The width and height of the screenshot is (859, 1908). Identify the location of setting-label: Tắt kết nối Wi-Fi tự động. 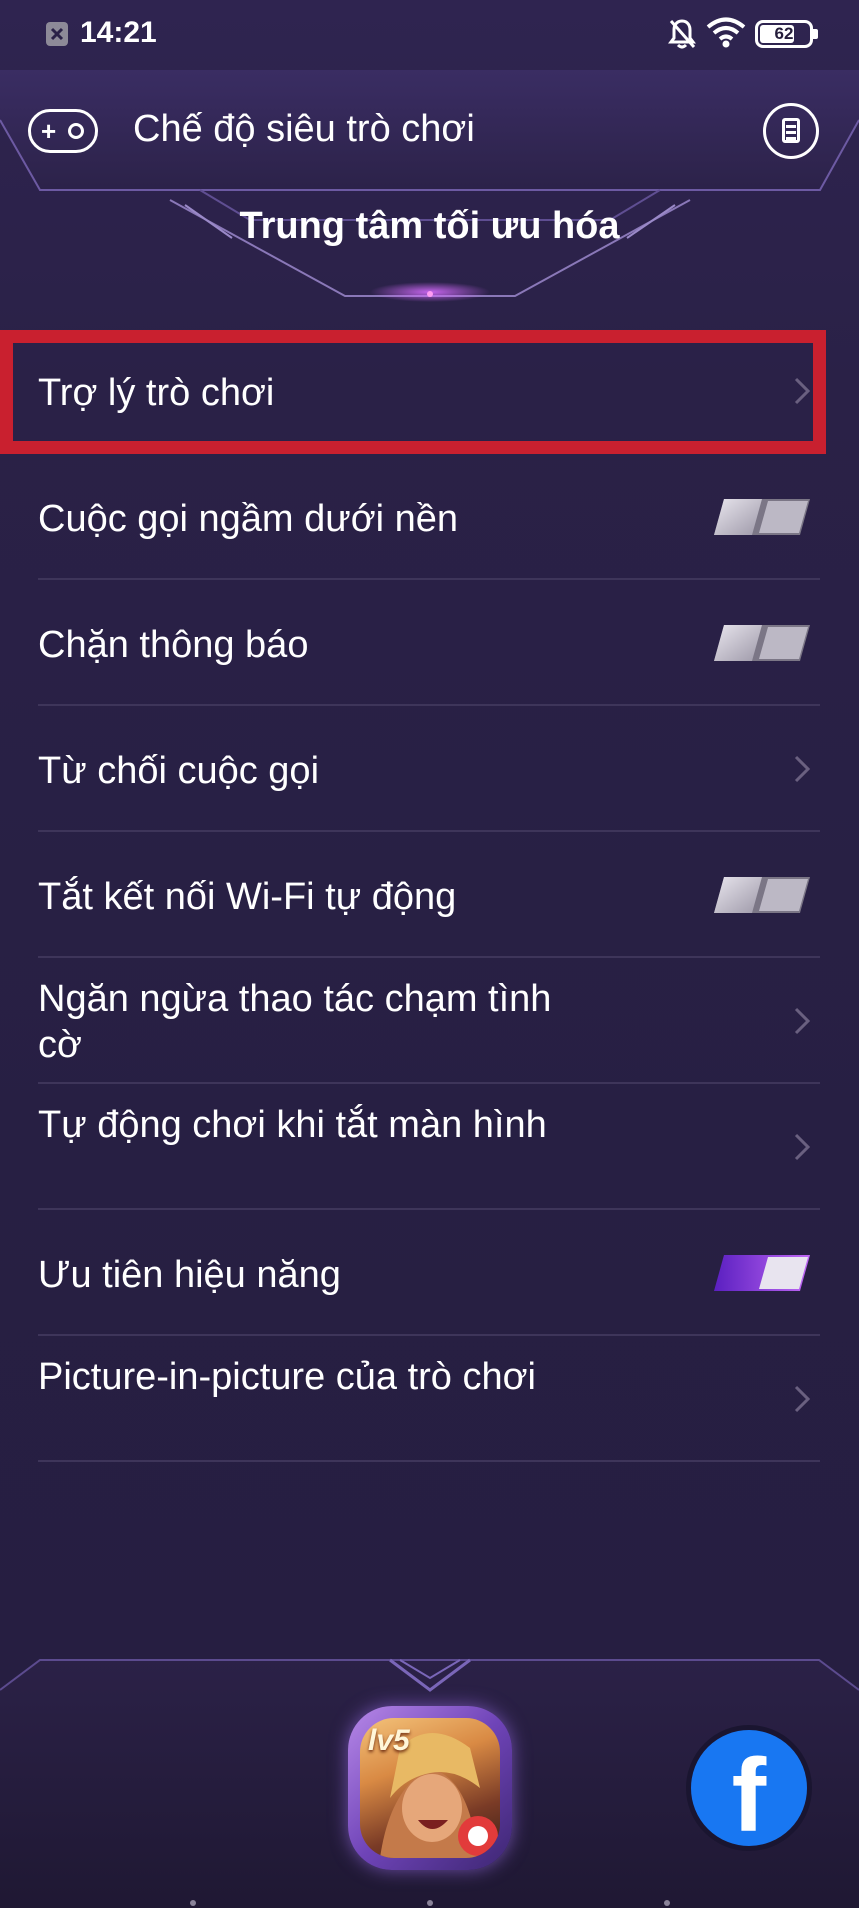
(247, 897).